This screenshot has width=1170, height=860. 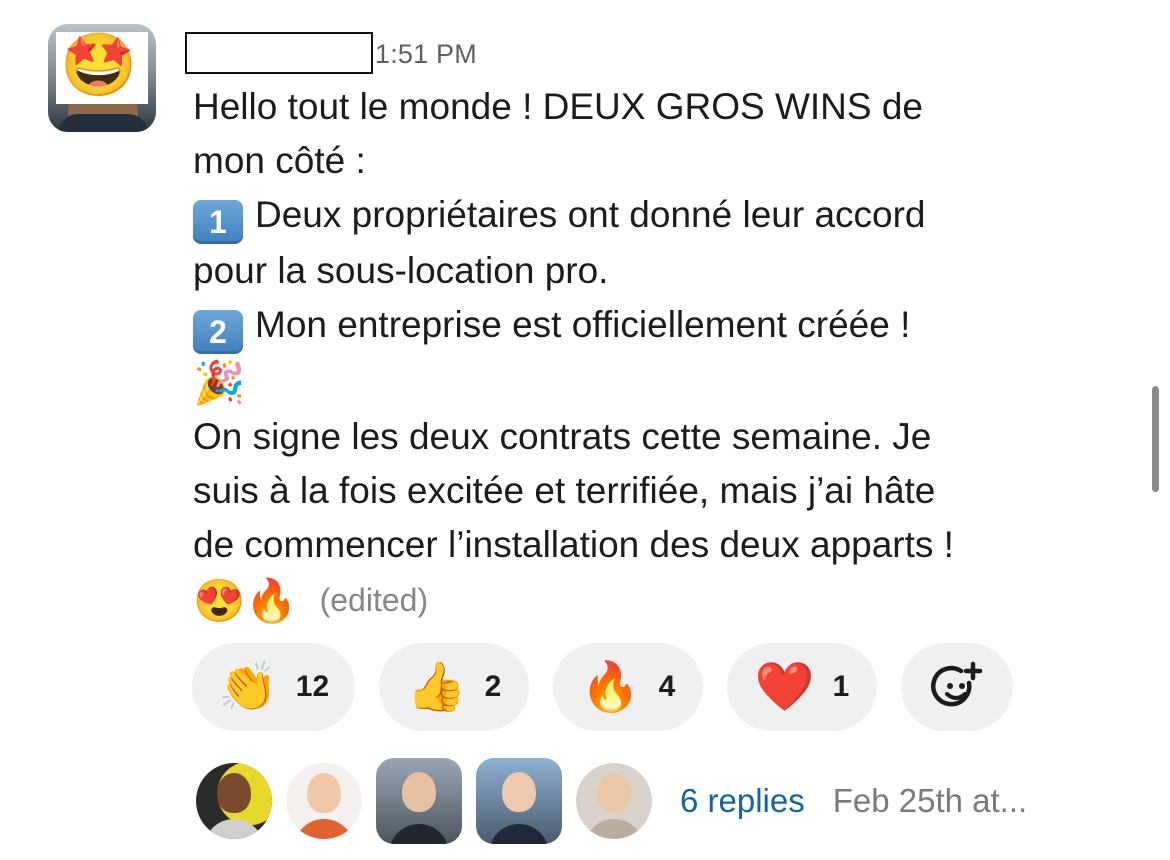 What do you see at coordinates (590, 214) in the screenshot?
I see `message-line: Deux propriétaires ont donné leur accord` at bounding box center [590, 214].